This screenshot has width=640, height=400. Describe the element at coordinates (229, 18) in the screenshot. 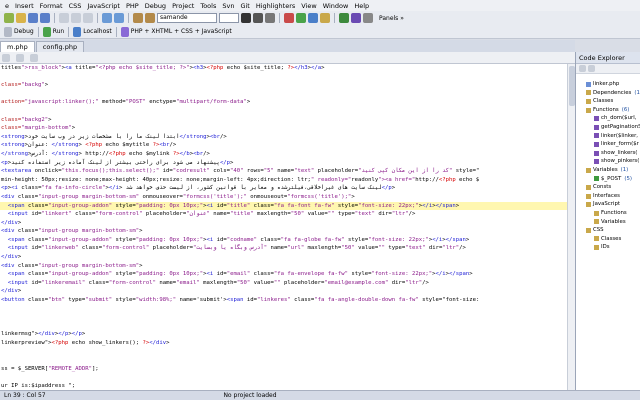

I see `font-size-combo` at that location.